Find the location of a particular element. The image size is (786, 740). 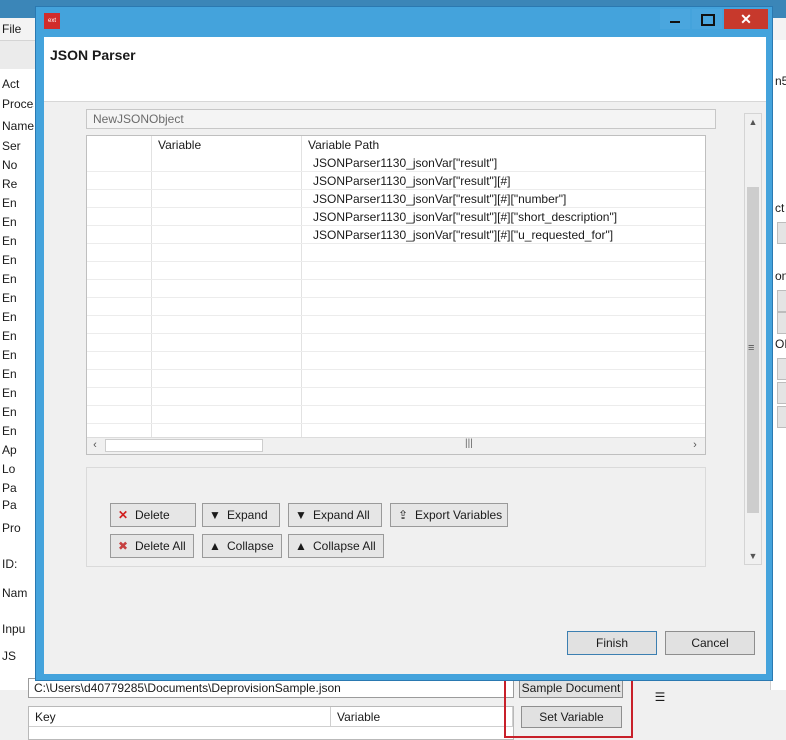

delete-all-icon: ✖ is located at coordinates (123, 546).